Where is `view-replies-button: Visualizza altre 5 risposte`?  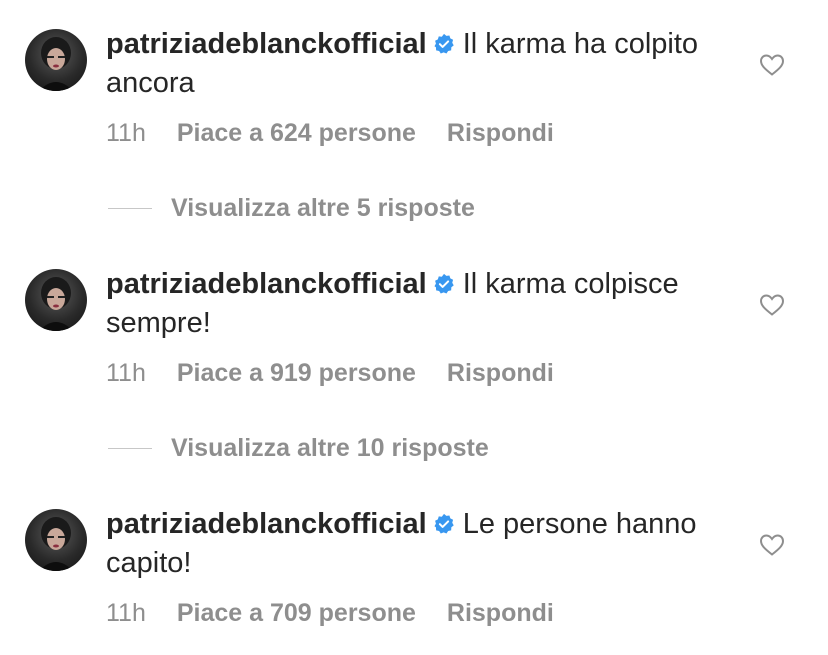 view-replies-button: Visualizza altre 5 risposte is located at coordinates (291, 208).